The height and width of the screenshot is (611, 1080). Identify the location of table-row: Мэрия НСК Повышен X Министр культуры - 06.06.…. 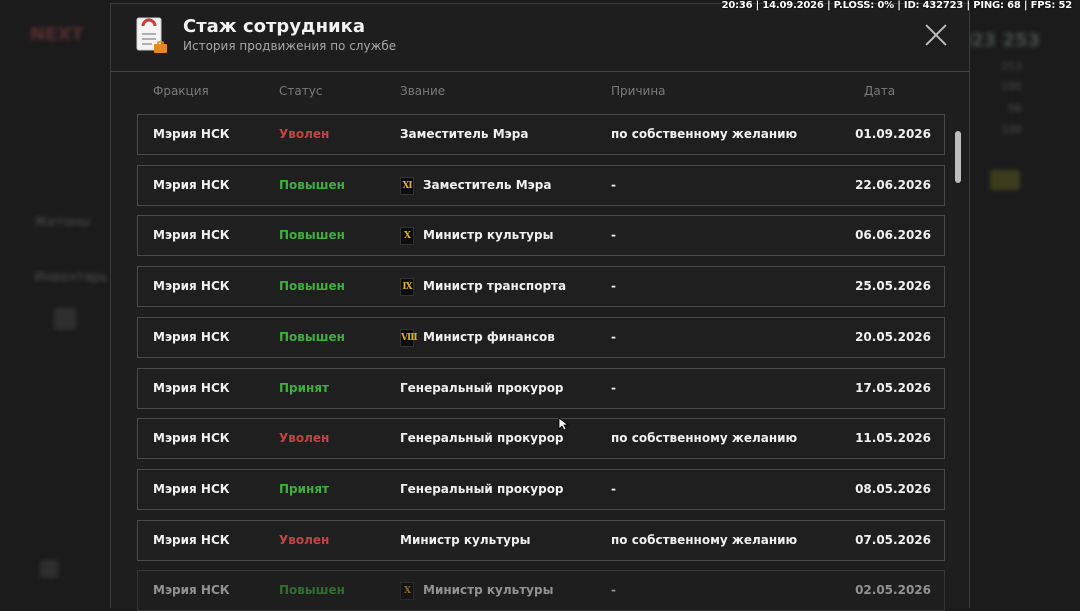
(541, 235).